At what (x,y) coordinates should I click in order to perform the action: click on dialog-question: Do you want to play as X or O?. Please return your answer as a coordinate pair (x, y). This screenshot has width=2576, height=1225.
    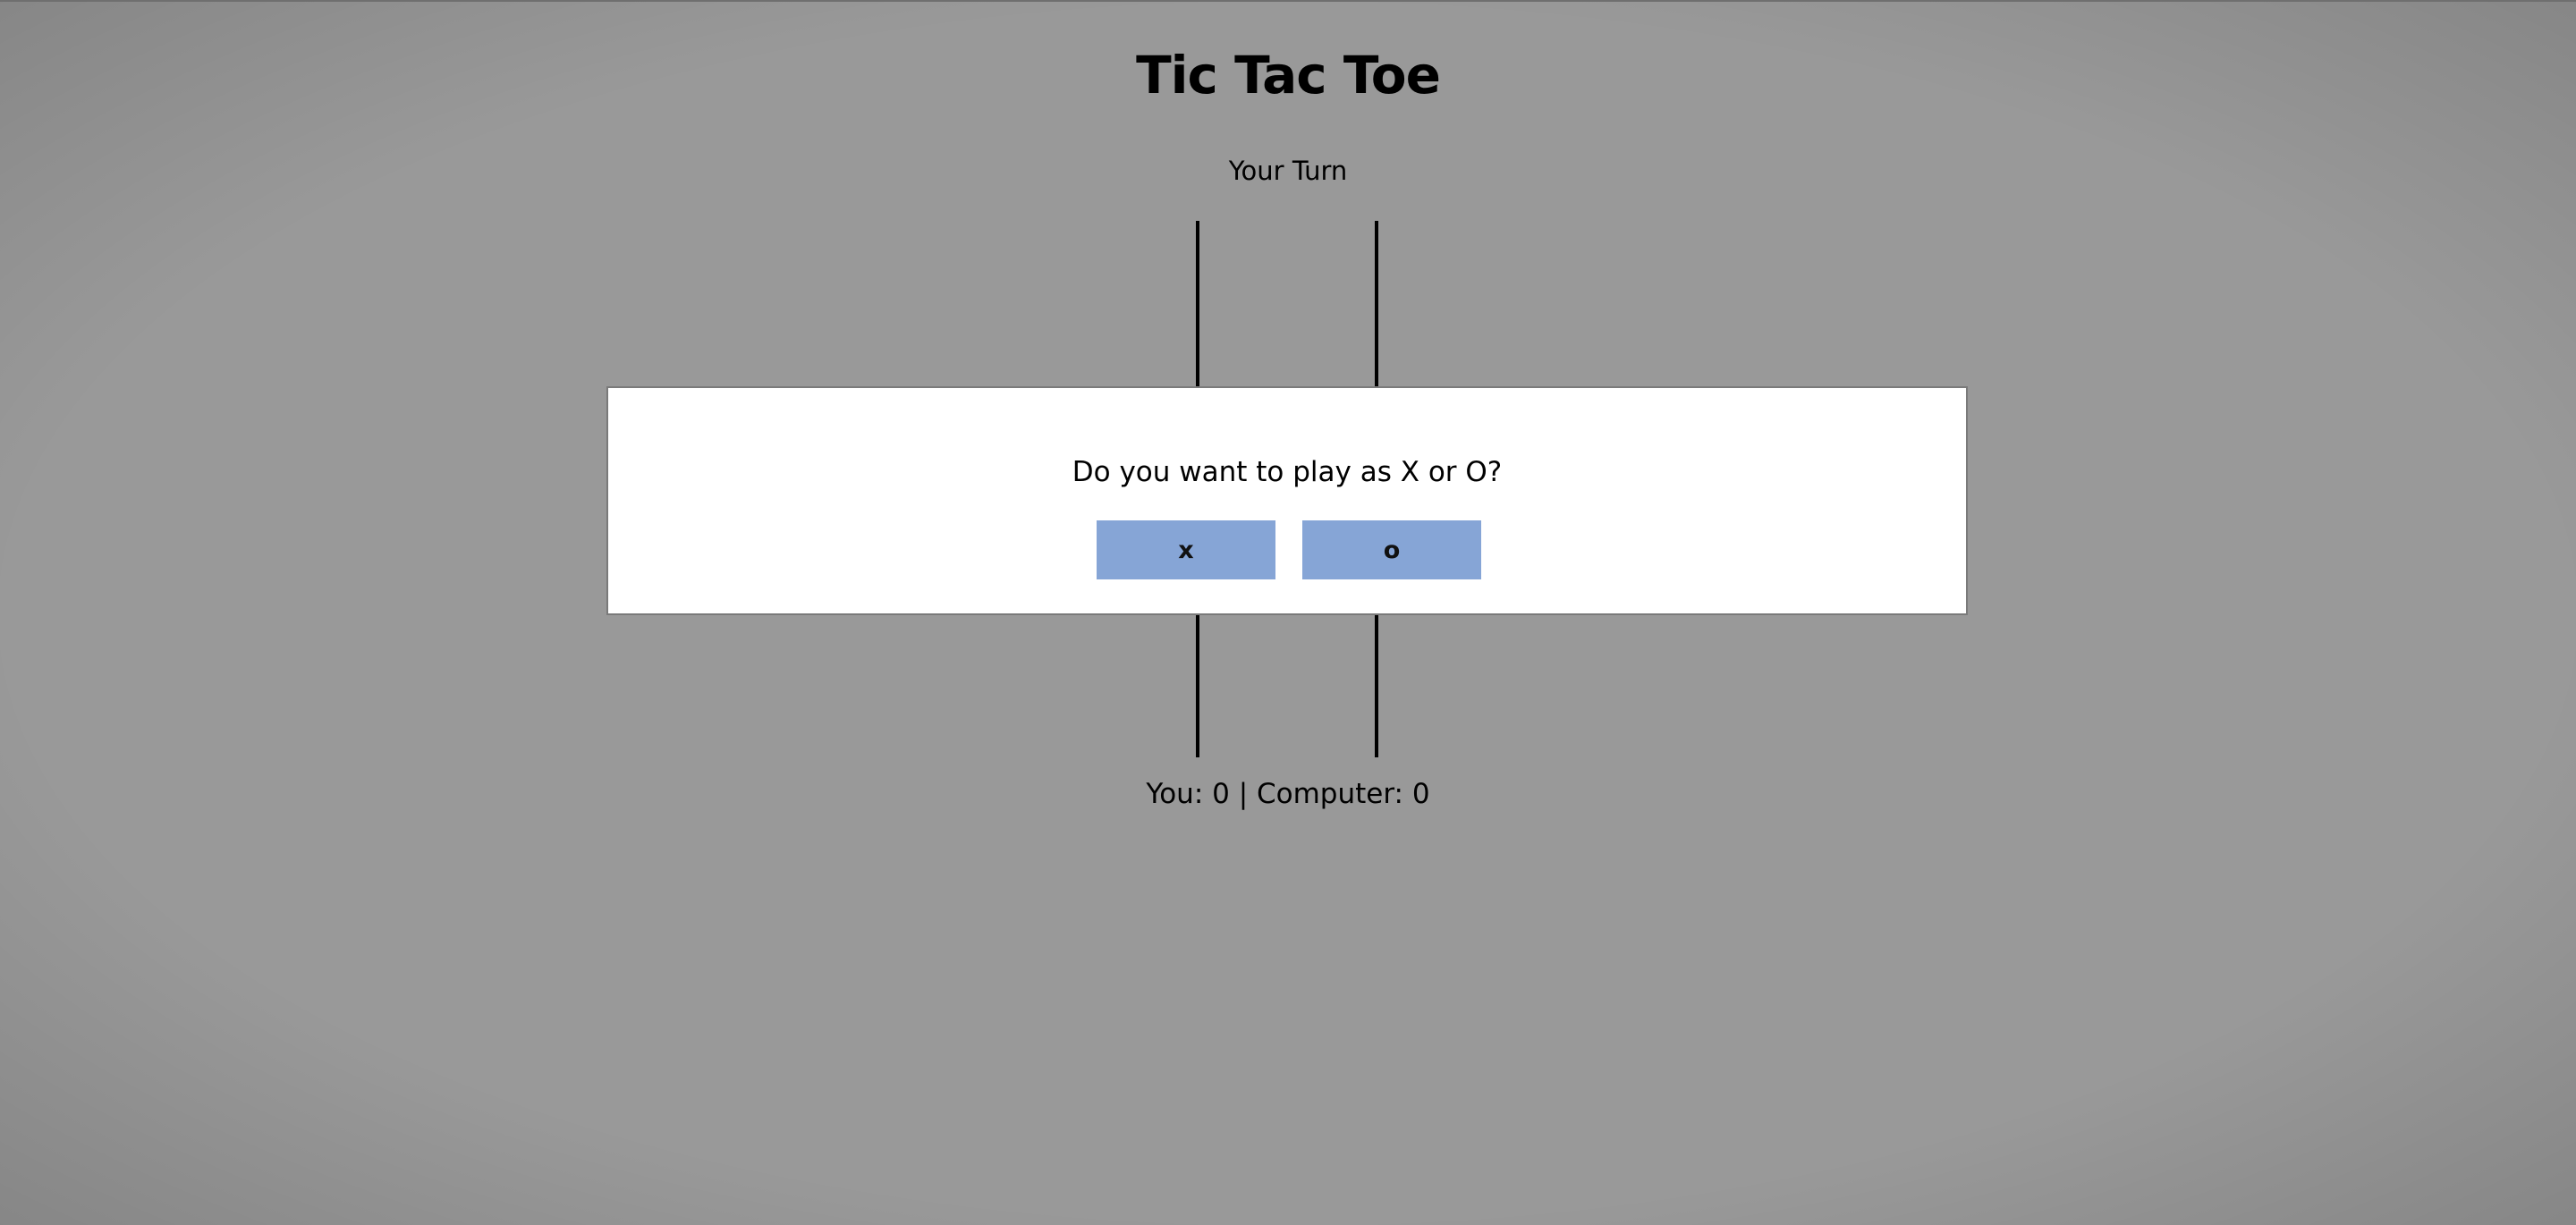
    Looking at the image, I should click on (1287, 472).